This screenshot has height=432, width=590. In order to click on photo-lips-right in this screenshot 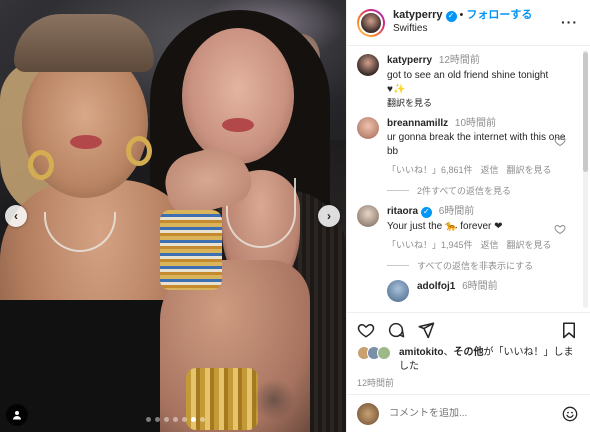, I will do `click(238, 125)`.